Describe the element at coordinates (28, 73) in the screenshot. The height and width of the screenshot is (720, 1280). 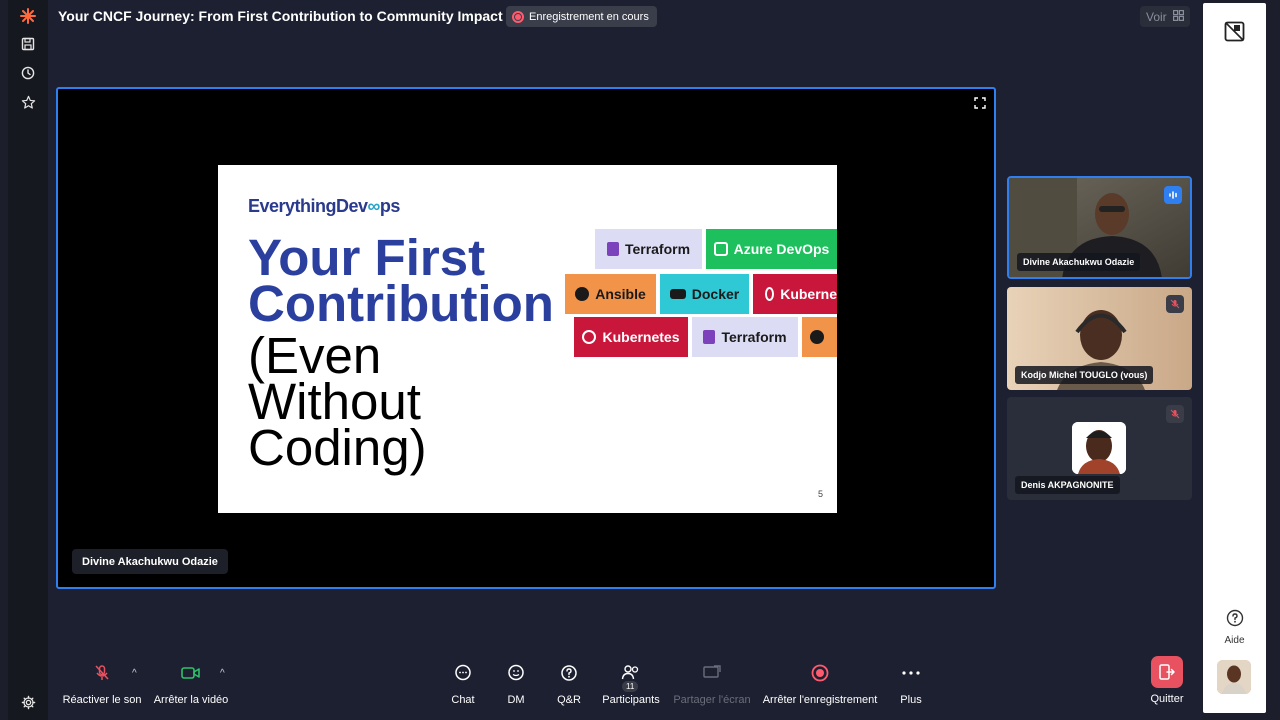
I see `clock-icon` at that location.